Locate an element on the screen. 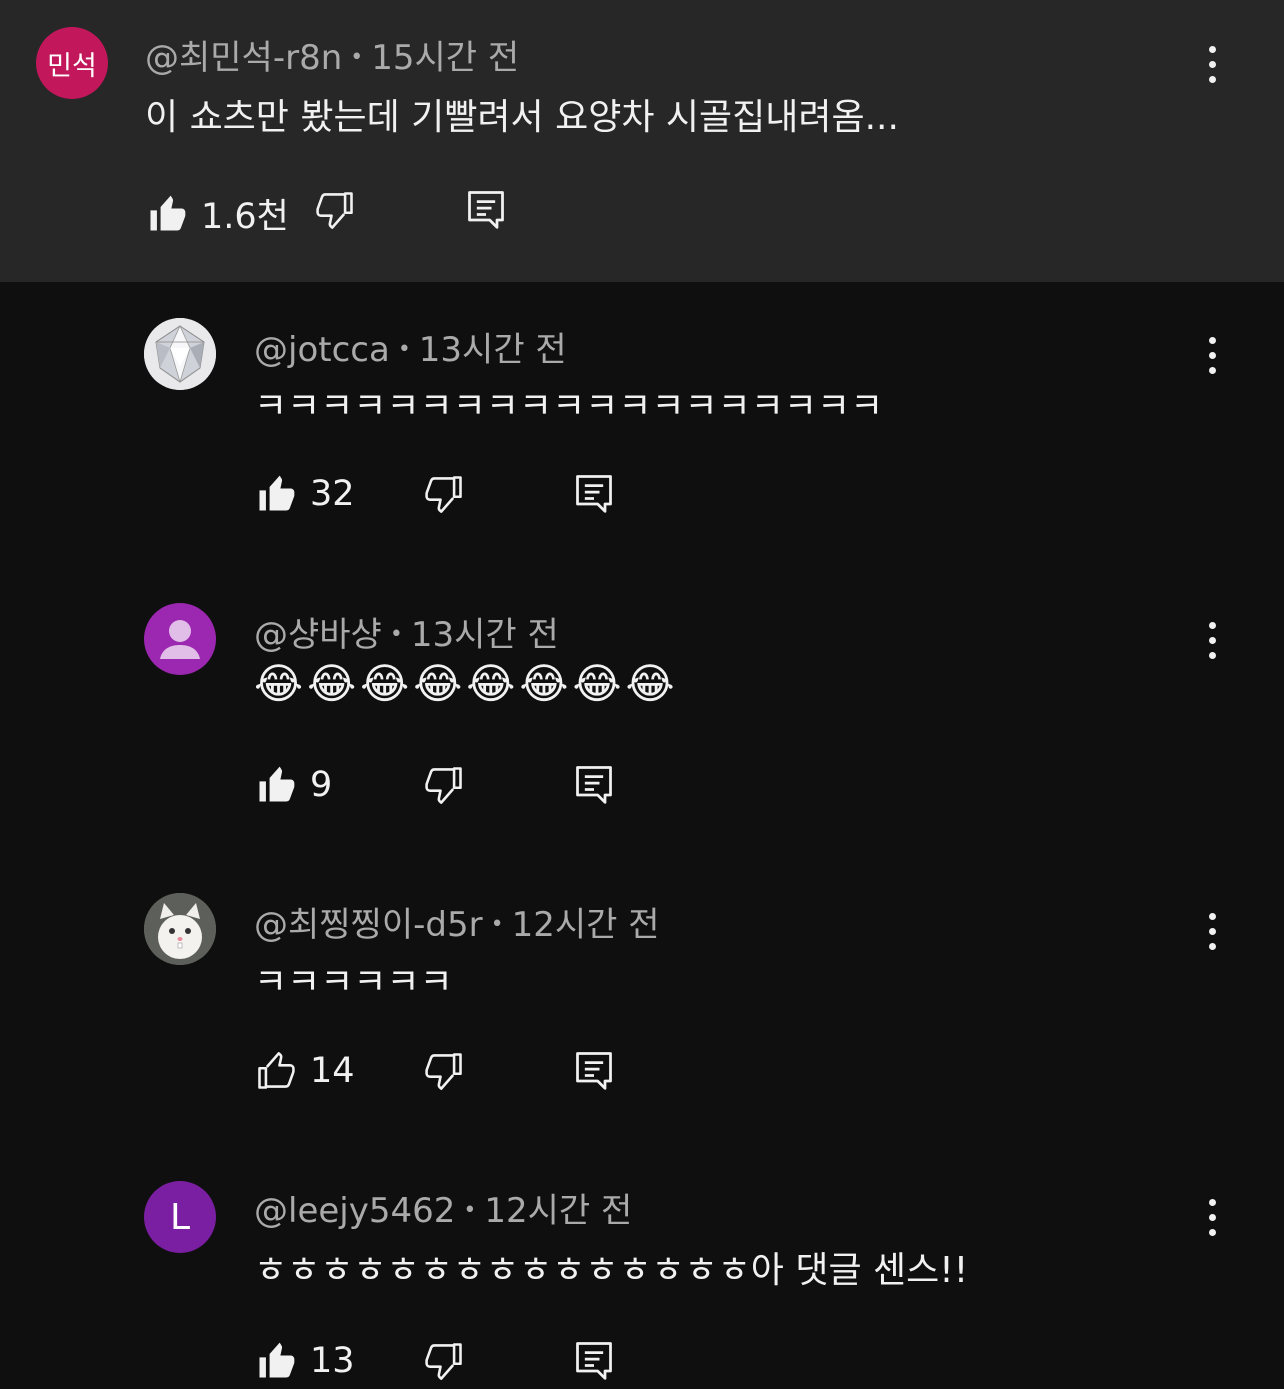 The image size is (1284, 1389). comment-meta: @샹바샹 • 13시간 전 is located at coordinates (406, 631).